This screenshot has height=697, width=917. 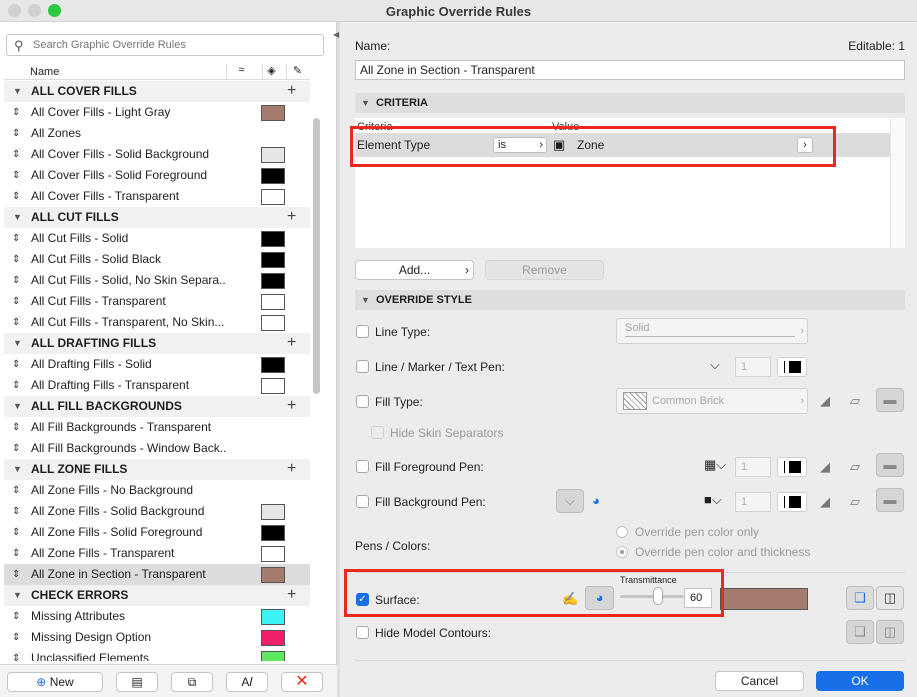 What do you see at coordinates (753, 502) in the screenshot?
I see `fill-bg-number: 1` at bounding box center [753, 502].